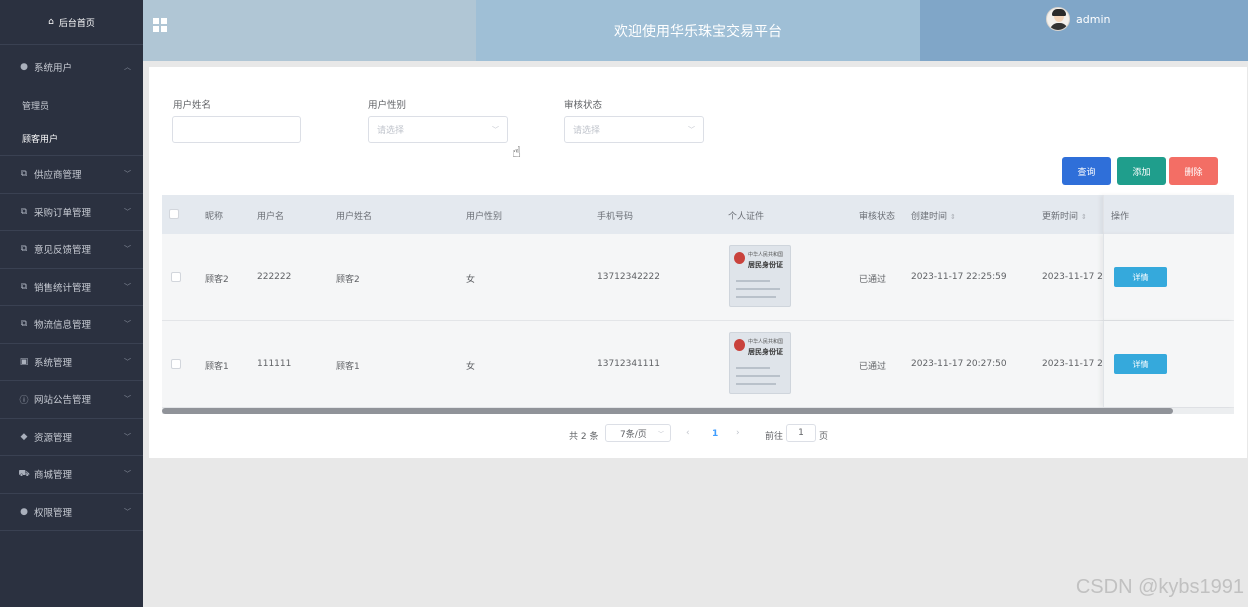 The image size is (1248, 607). What do you see at coordinates (933, 215) in the screenshot?
I see `column-header-created: 创建时间 ⇕` at bounding box center [933, 215].